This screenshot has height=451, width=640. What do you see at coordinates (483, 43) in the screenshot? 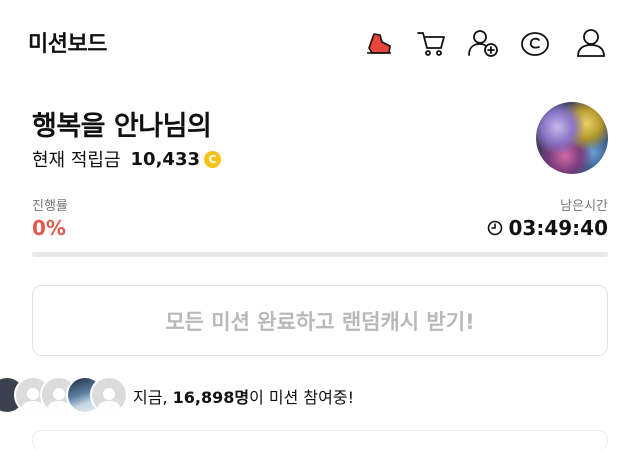
I see `add-friend-icon` at bounding box center [483, 43].